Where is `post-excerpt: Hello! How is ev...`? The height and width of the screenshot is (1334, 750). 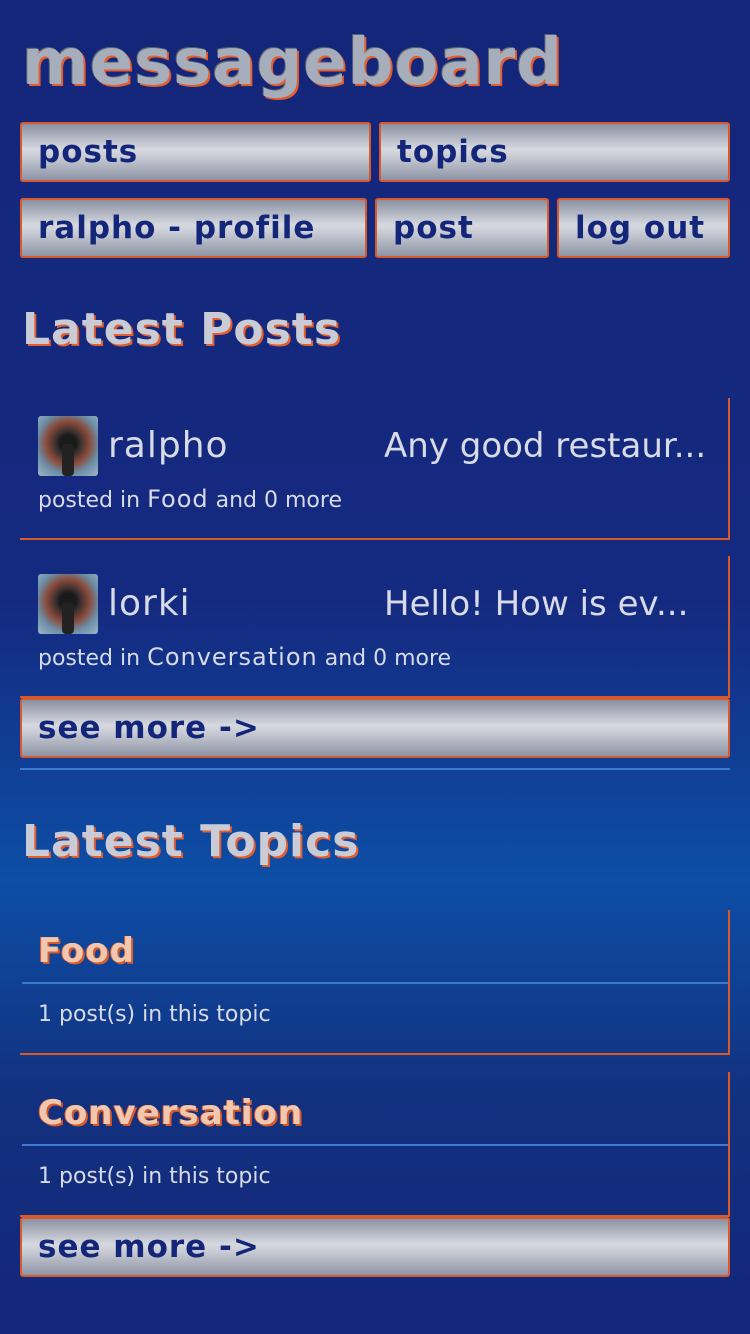 post-excerpt: Hello! How is ev... is located at coordinates (549, 604).